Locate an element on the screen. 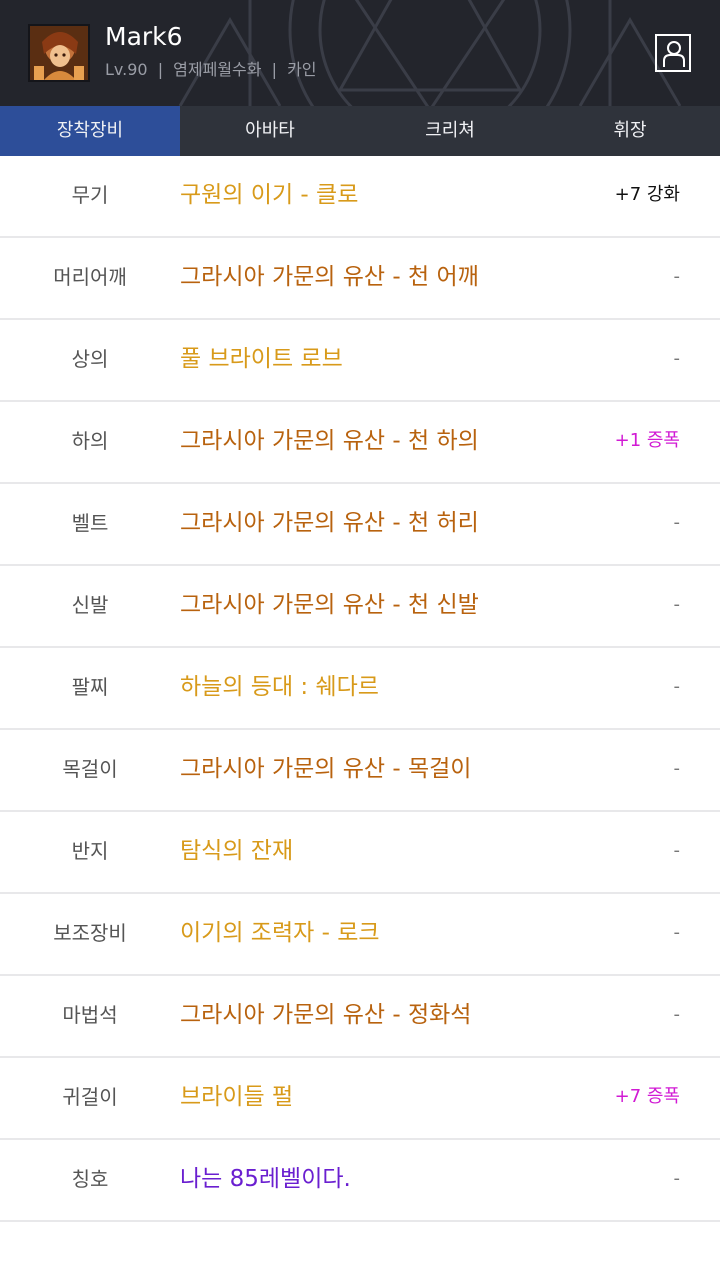 The image size is (720, 1280). equipment-item-name: 하늘의 등대 : 쉐다르 is located at coordinates (279, 688).